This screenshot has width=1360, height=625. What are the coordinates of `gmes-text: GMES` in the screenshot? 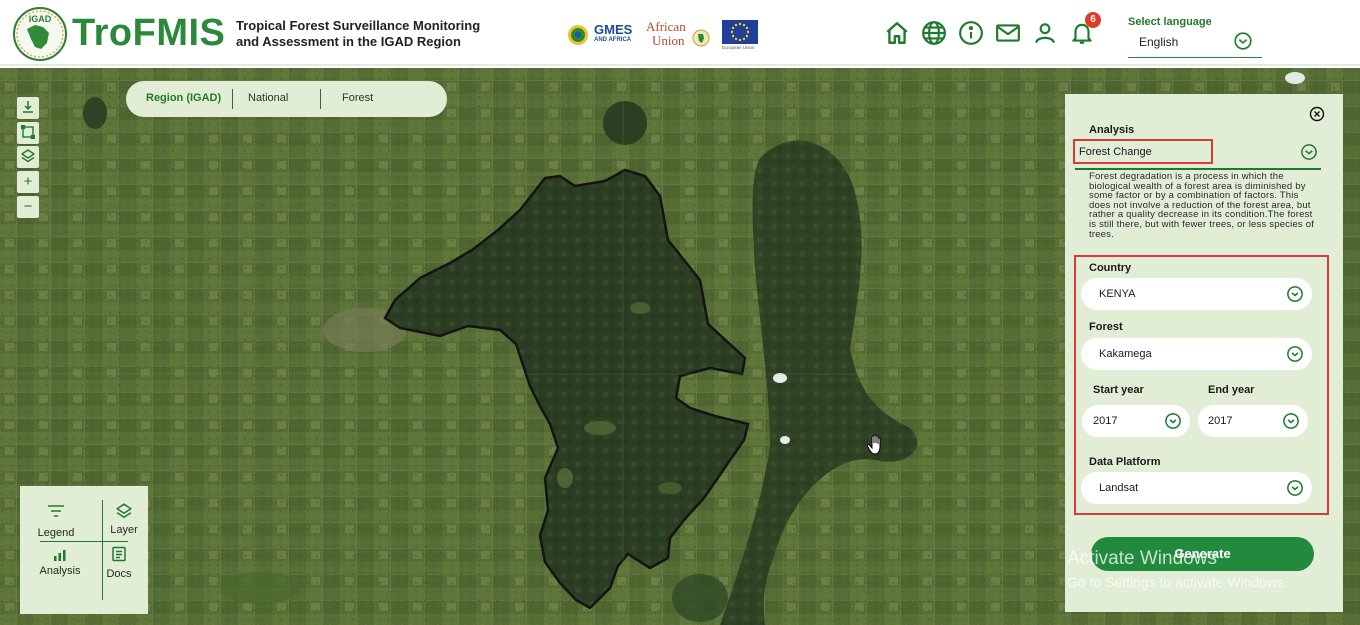 It's located at (613, 29).